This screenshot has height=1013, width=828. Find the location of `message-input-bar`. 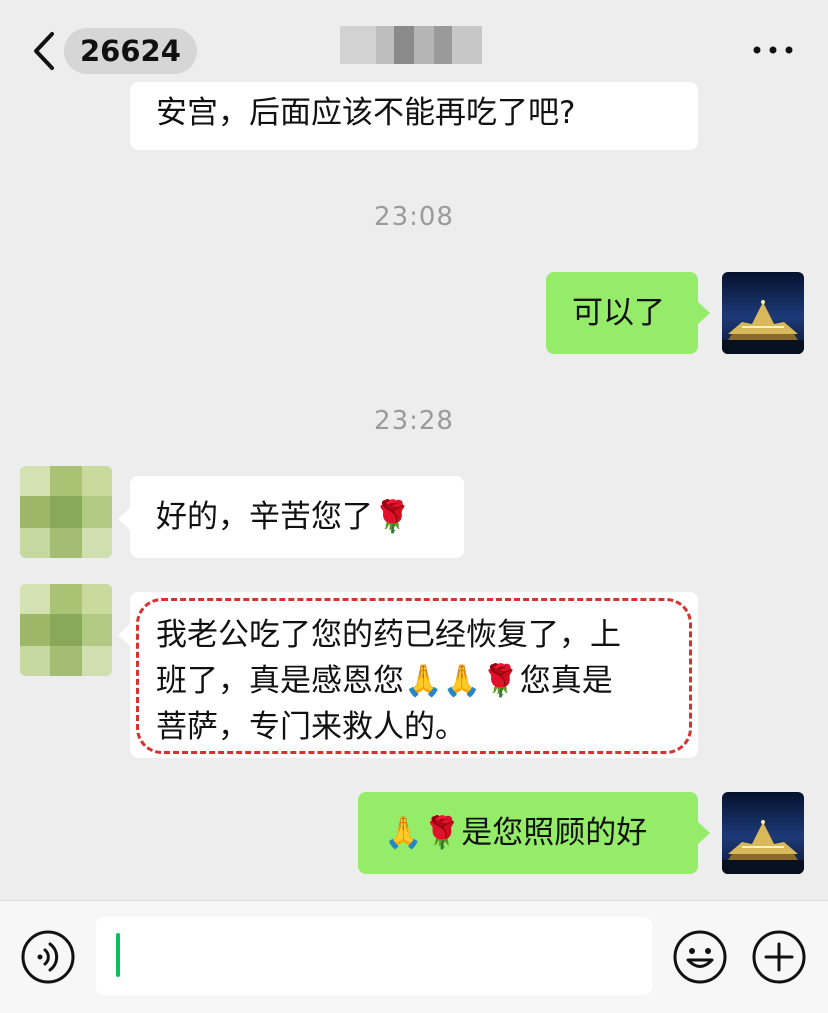

message-input-bar is located at coordinates (414, 956).